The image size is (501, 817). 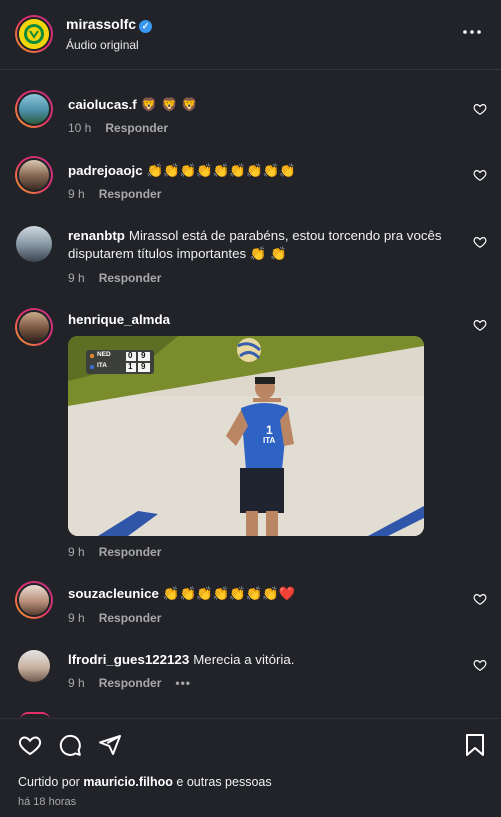 What do you see at coordinates (113, 593) in the screenshot?
I see `comment-username: souzacleunice` at bounding box center [113, 593].